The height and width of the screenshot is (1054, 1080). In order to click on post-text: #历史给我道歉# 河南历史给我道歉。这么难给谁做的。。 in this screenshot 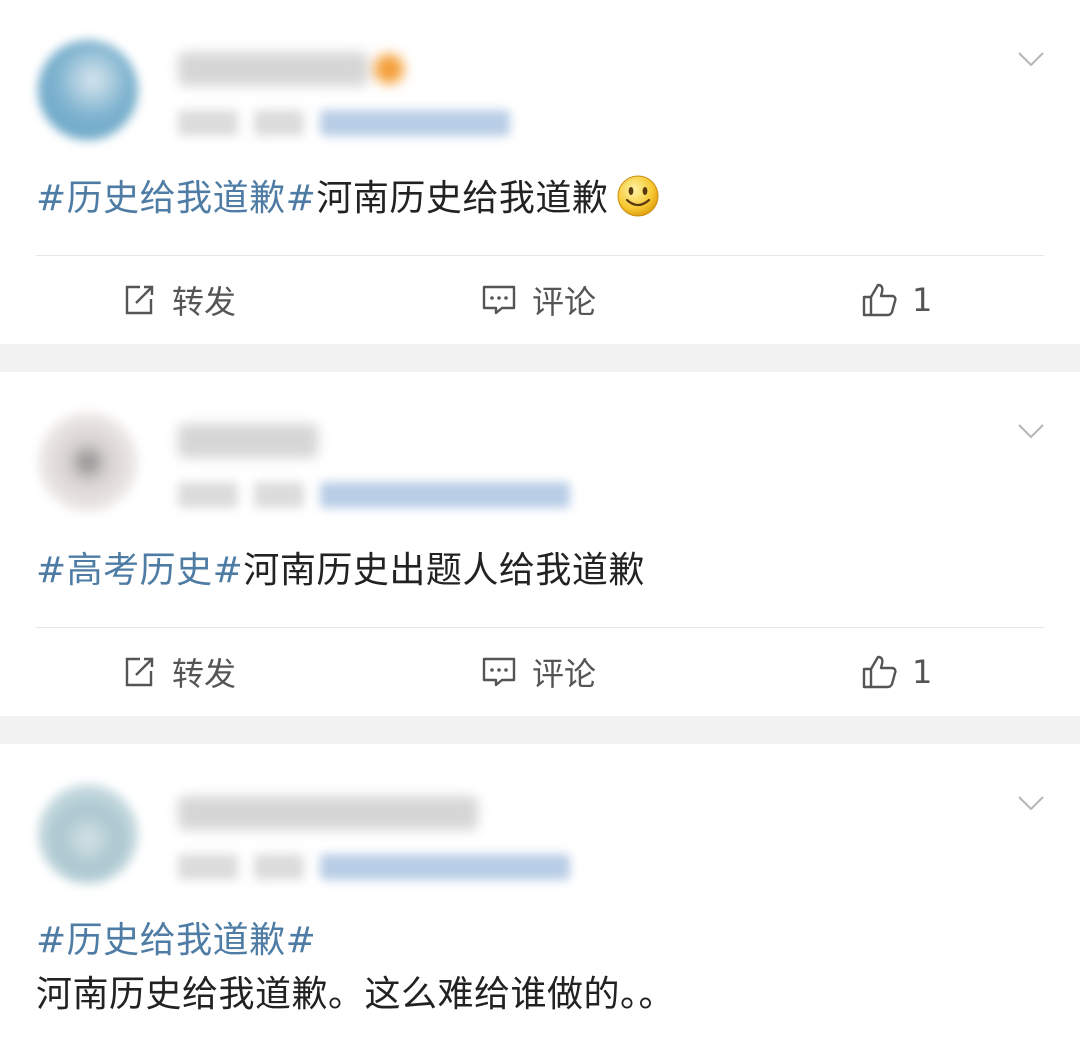, I will do `click(540, 968)`.